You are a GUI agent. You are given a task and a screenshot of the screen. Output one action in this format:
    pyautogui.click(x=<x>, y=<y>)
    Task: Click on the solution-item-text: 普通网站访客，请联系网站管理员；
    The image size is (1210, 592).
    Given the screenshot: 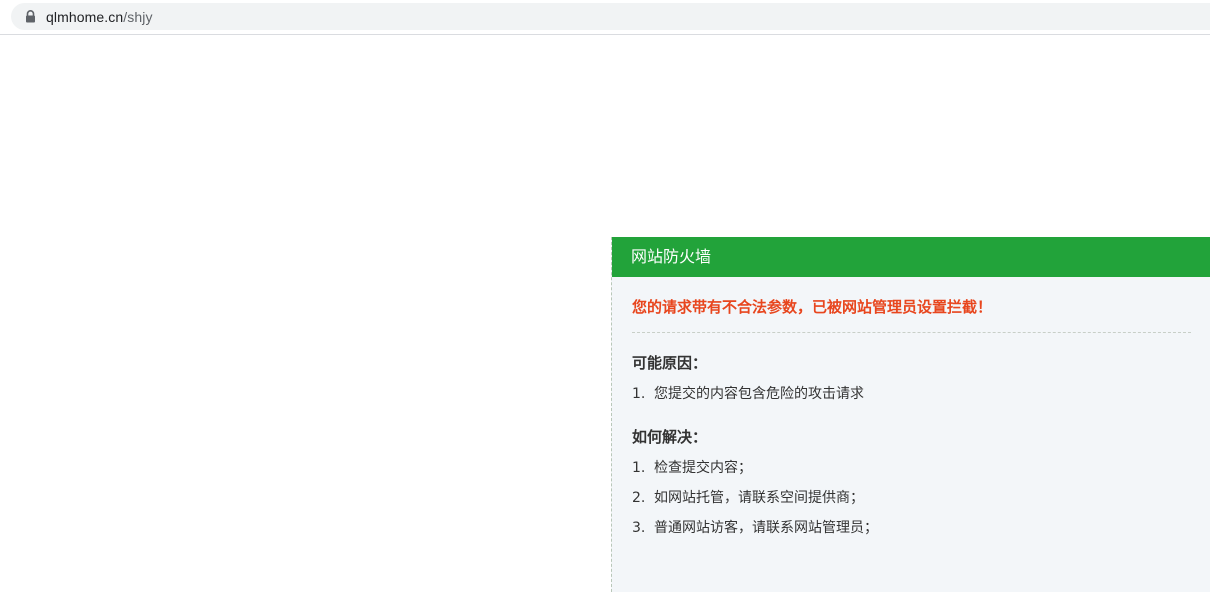 What is the action you would take?
    pyautogui.click(x=766, y=528)
    